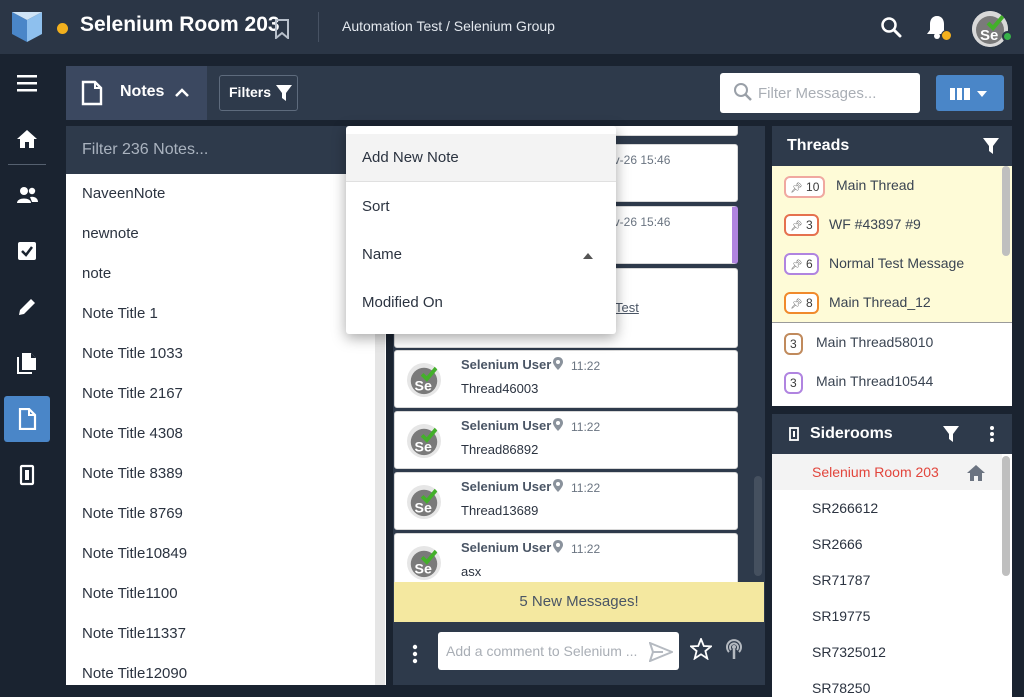 This screenshot has height=697, width=1024. Describe the element at coordinates (849, 652) in the screenshot. I see `sideroom-item: SR7325012` at that location.